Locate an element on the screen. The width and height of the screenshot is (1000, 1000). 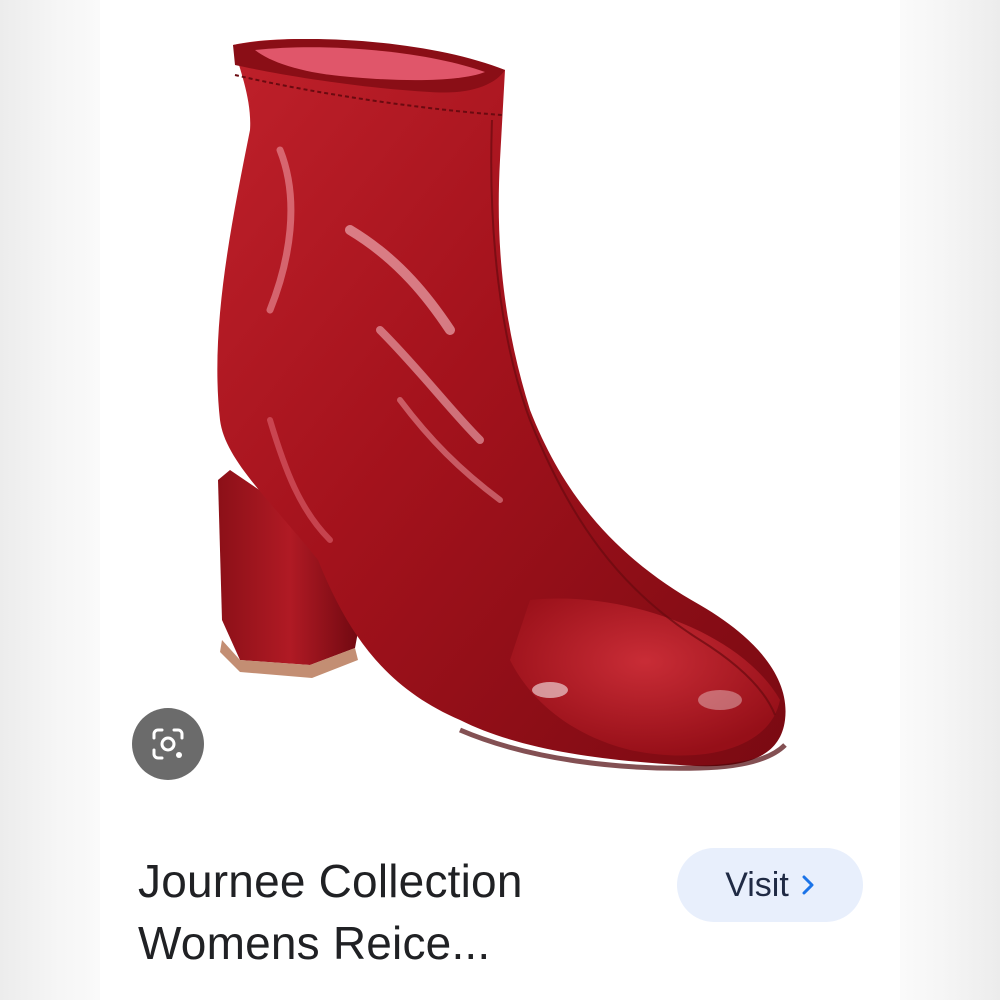
right-margin is located at coordinates (950, 500).